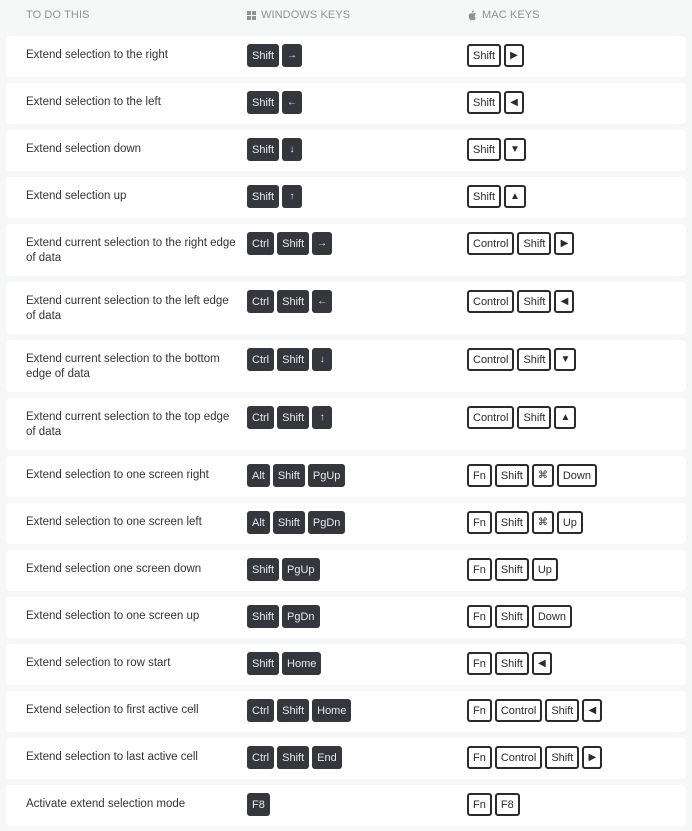  What do you see at coordinates (112, 757) in the screenshot?
I see `shortcut-description: Extend selection to last active cell` at bounding box center [112, 757].